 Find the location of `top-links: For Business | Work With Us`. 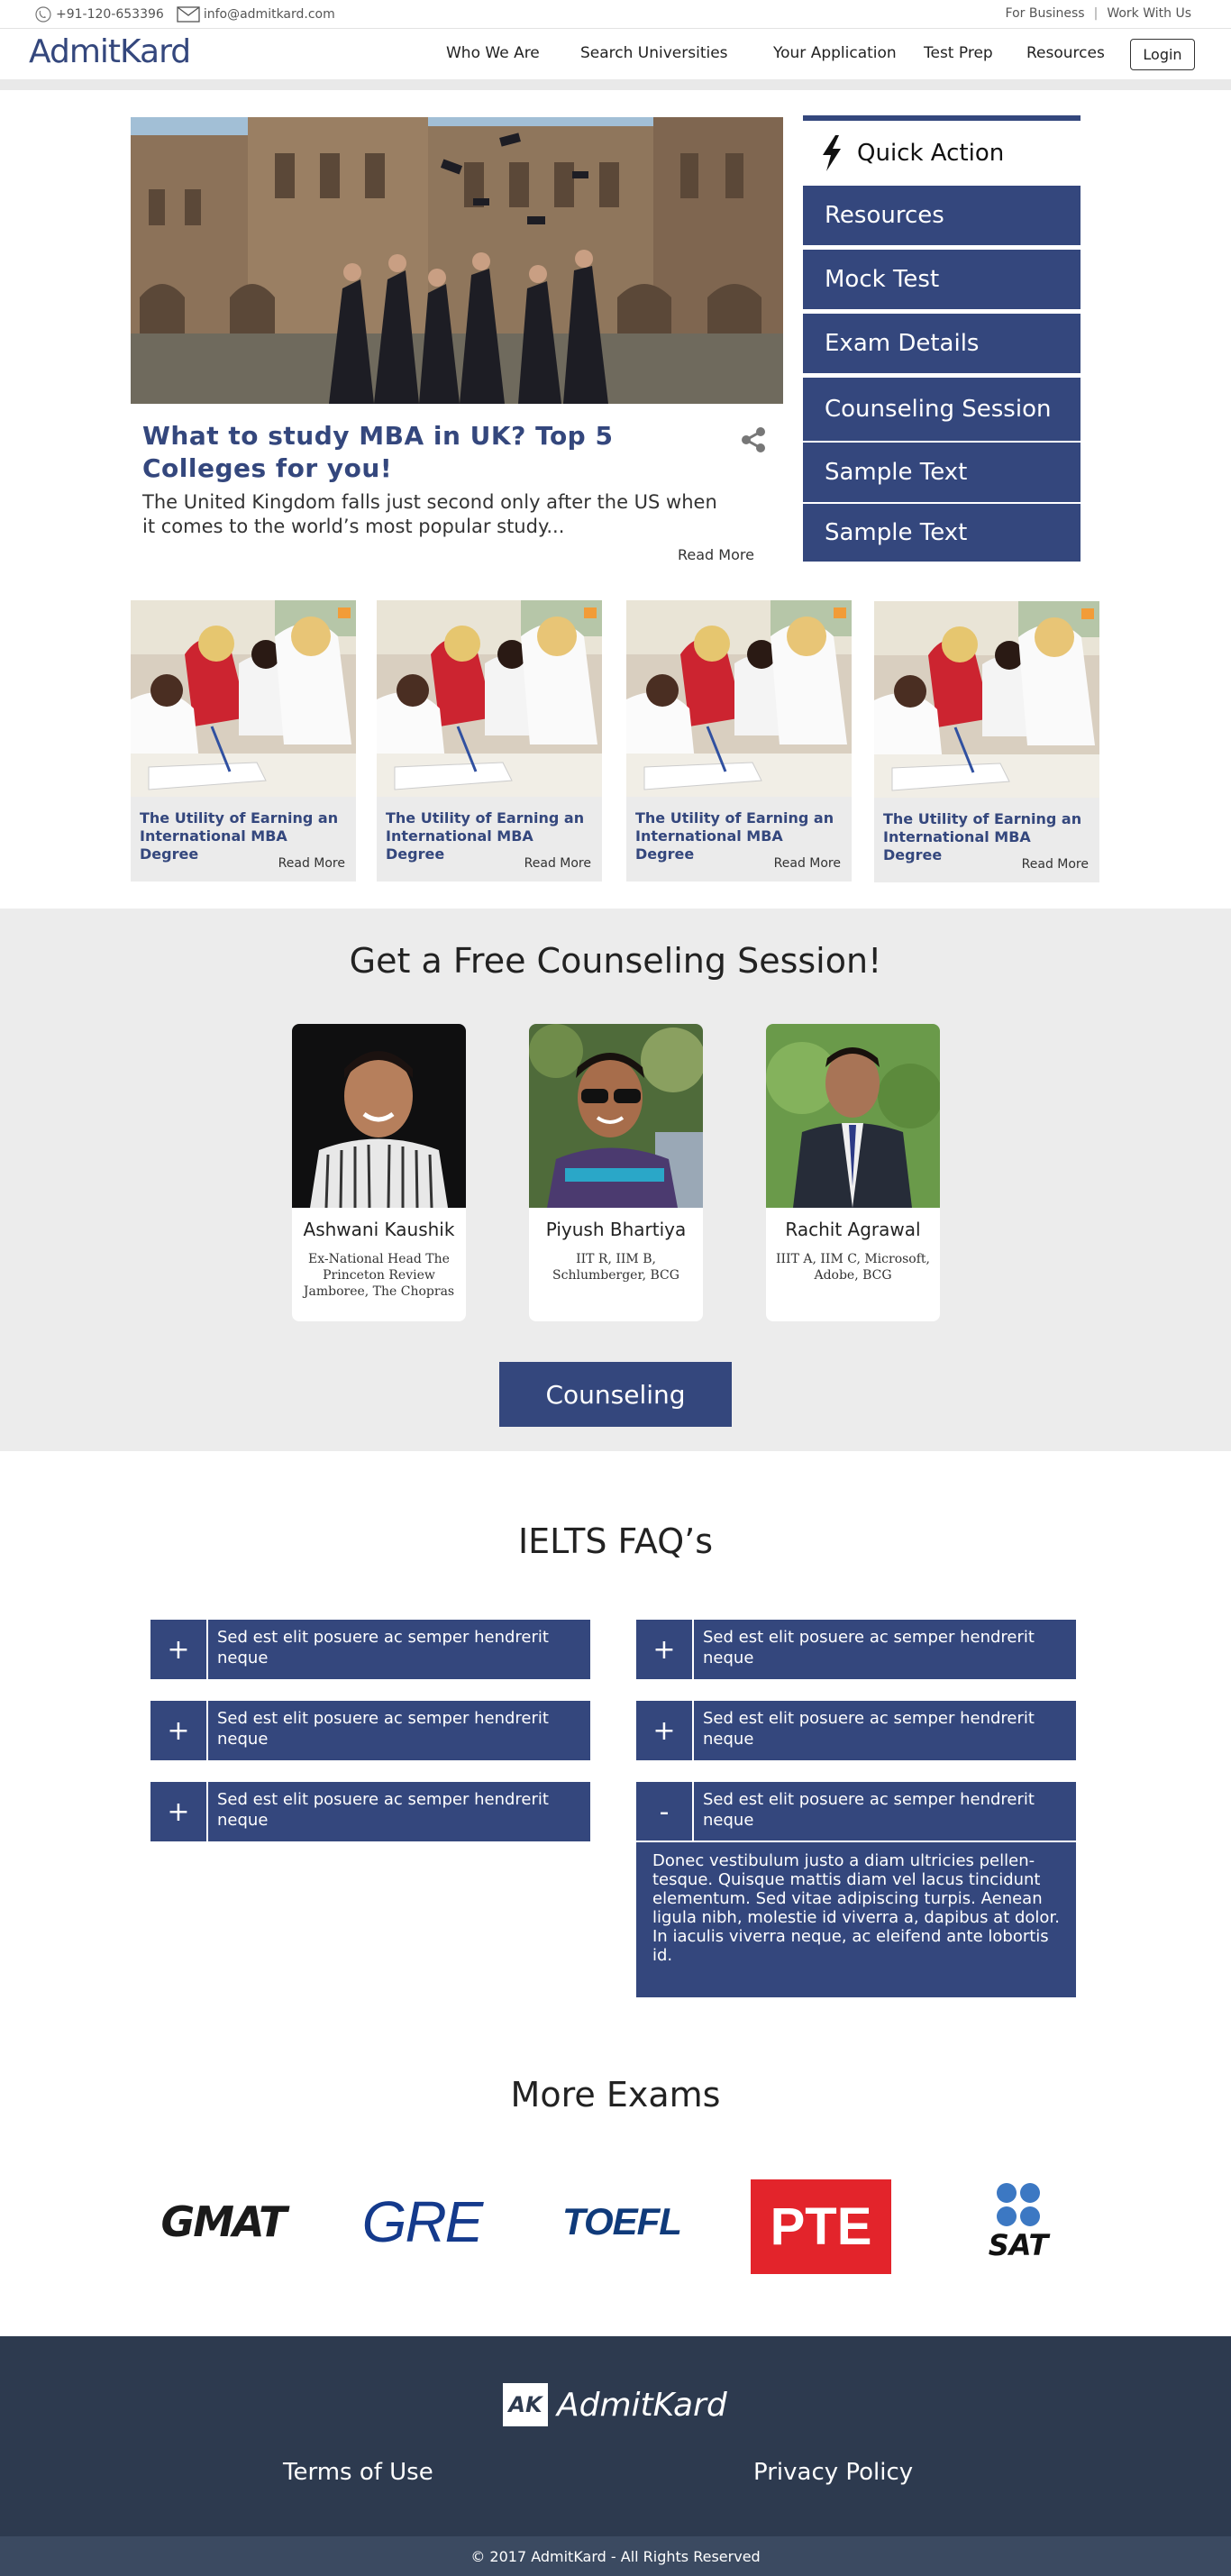

top-links: For Business | Work With Us is located at coordinates (1098, 13).